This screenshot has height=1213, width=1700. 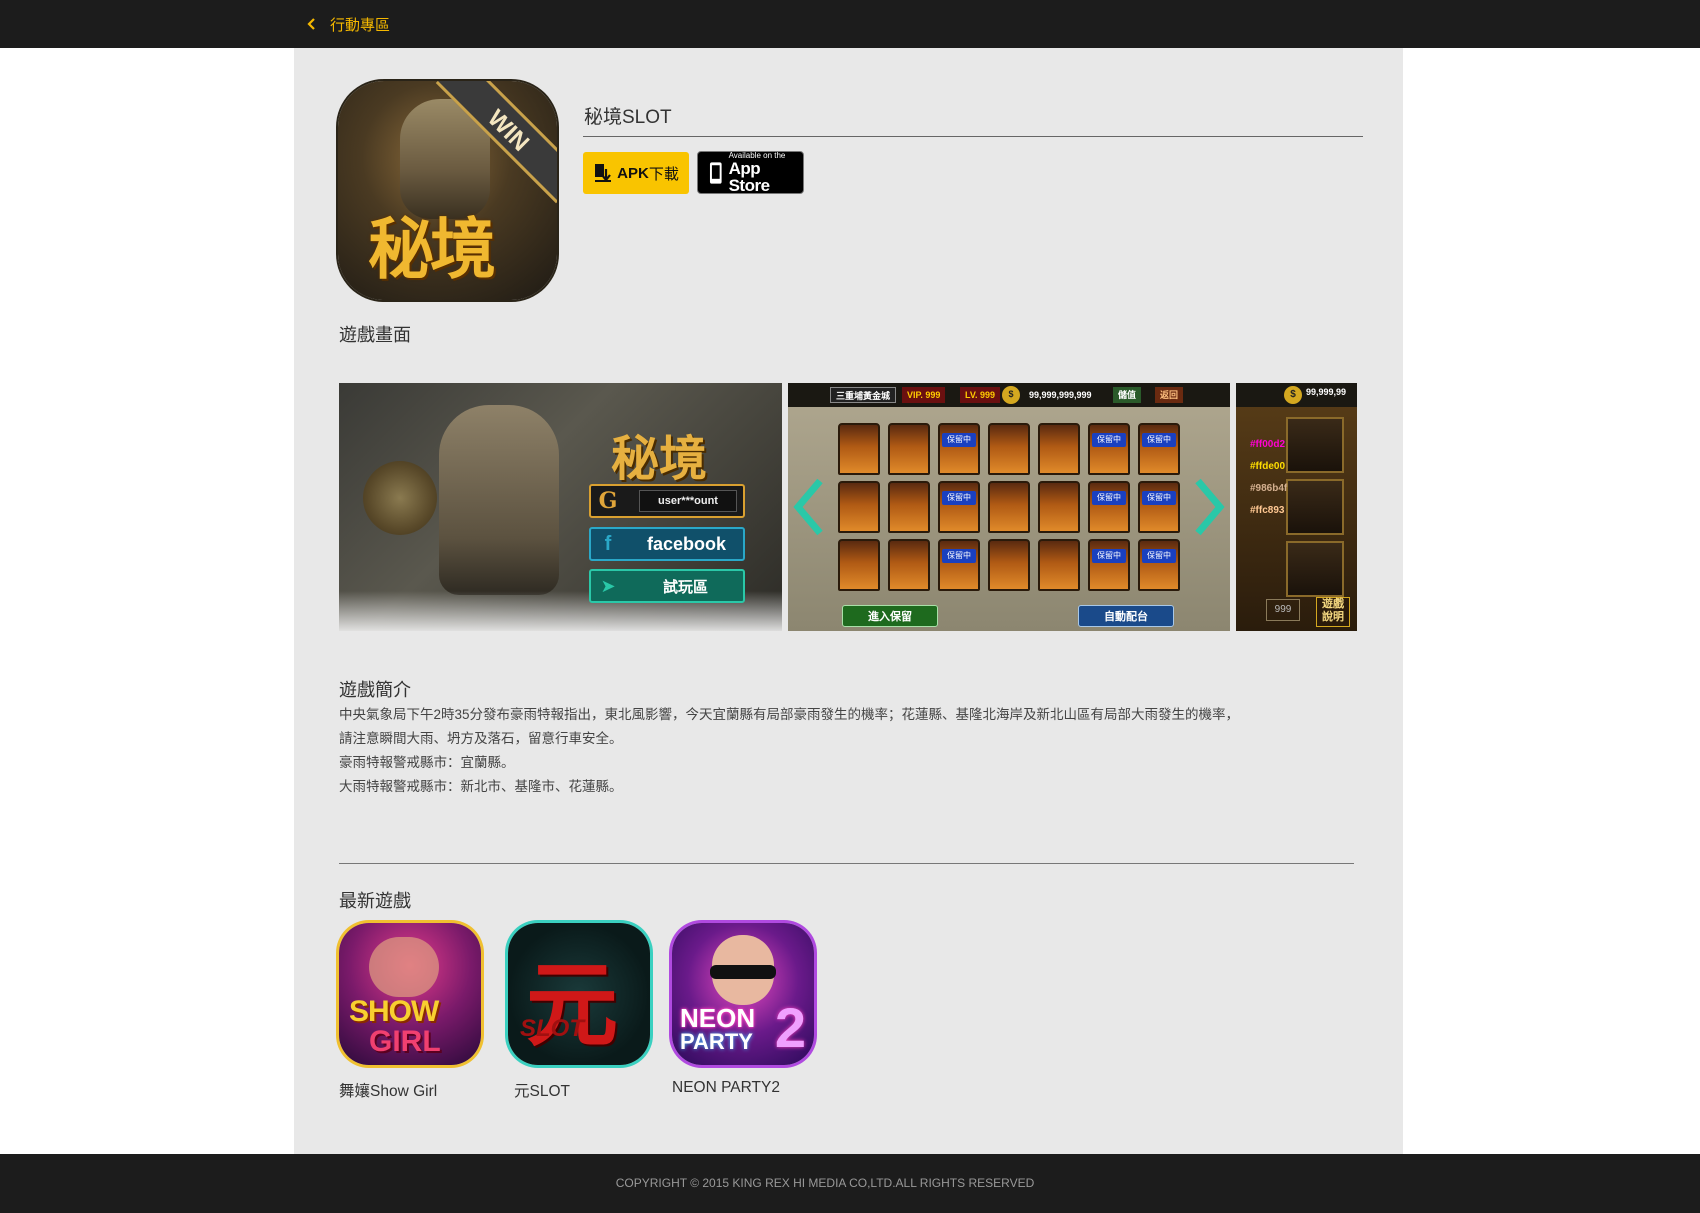 What do you see at coordinates (850, 24) in the screenshot?
I see `top-bar: 行動專區` at bounding box center [850, 24].